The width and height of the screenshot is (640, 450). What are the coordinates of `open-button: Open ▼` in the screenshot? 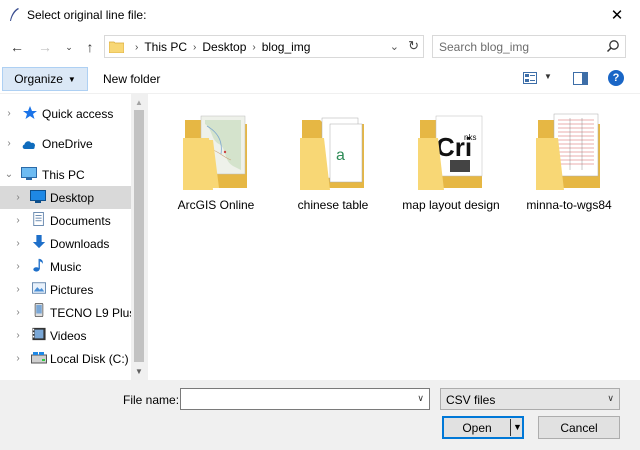 It's located at (483, 427).